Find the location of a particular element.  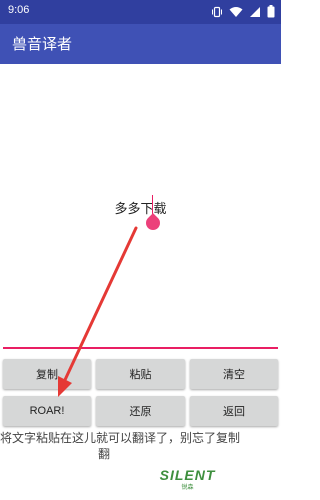

app-bar: 兽音译者 is located at coordinates (140, 44).